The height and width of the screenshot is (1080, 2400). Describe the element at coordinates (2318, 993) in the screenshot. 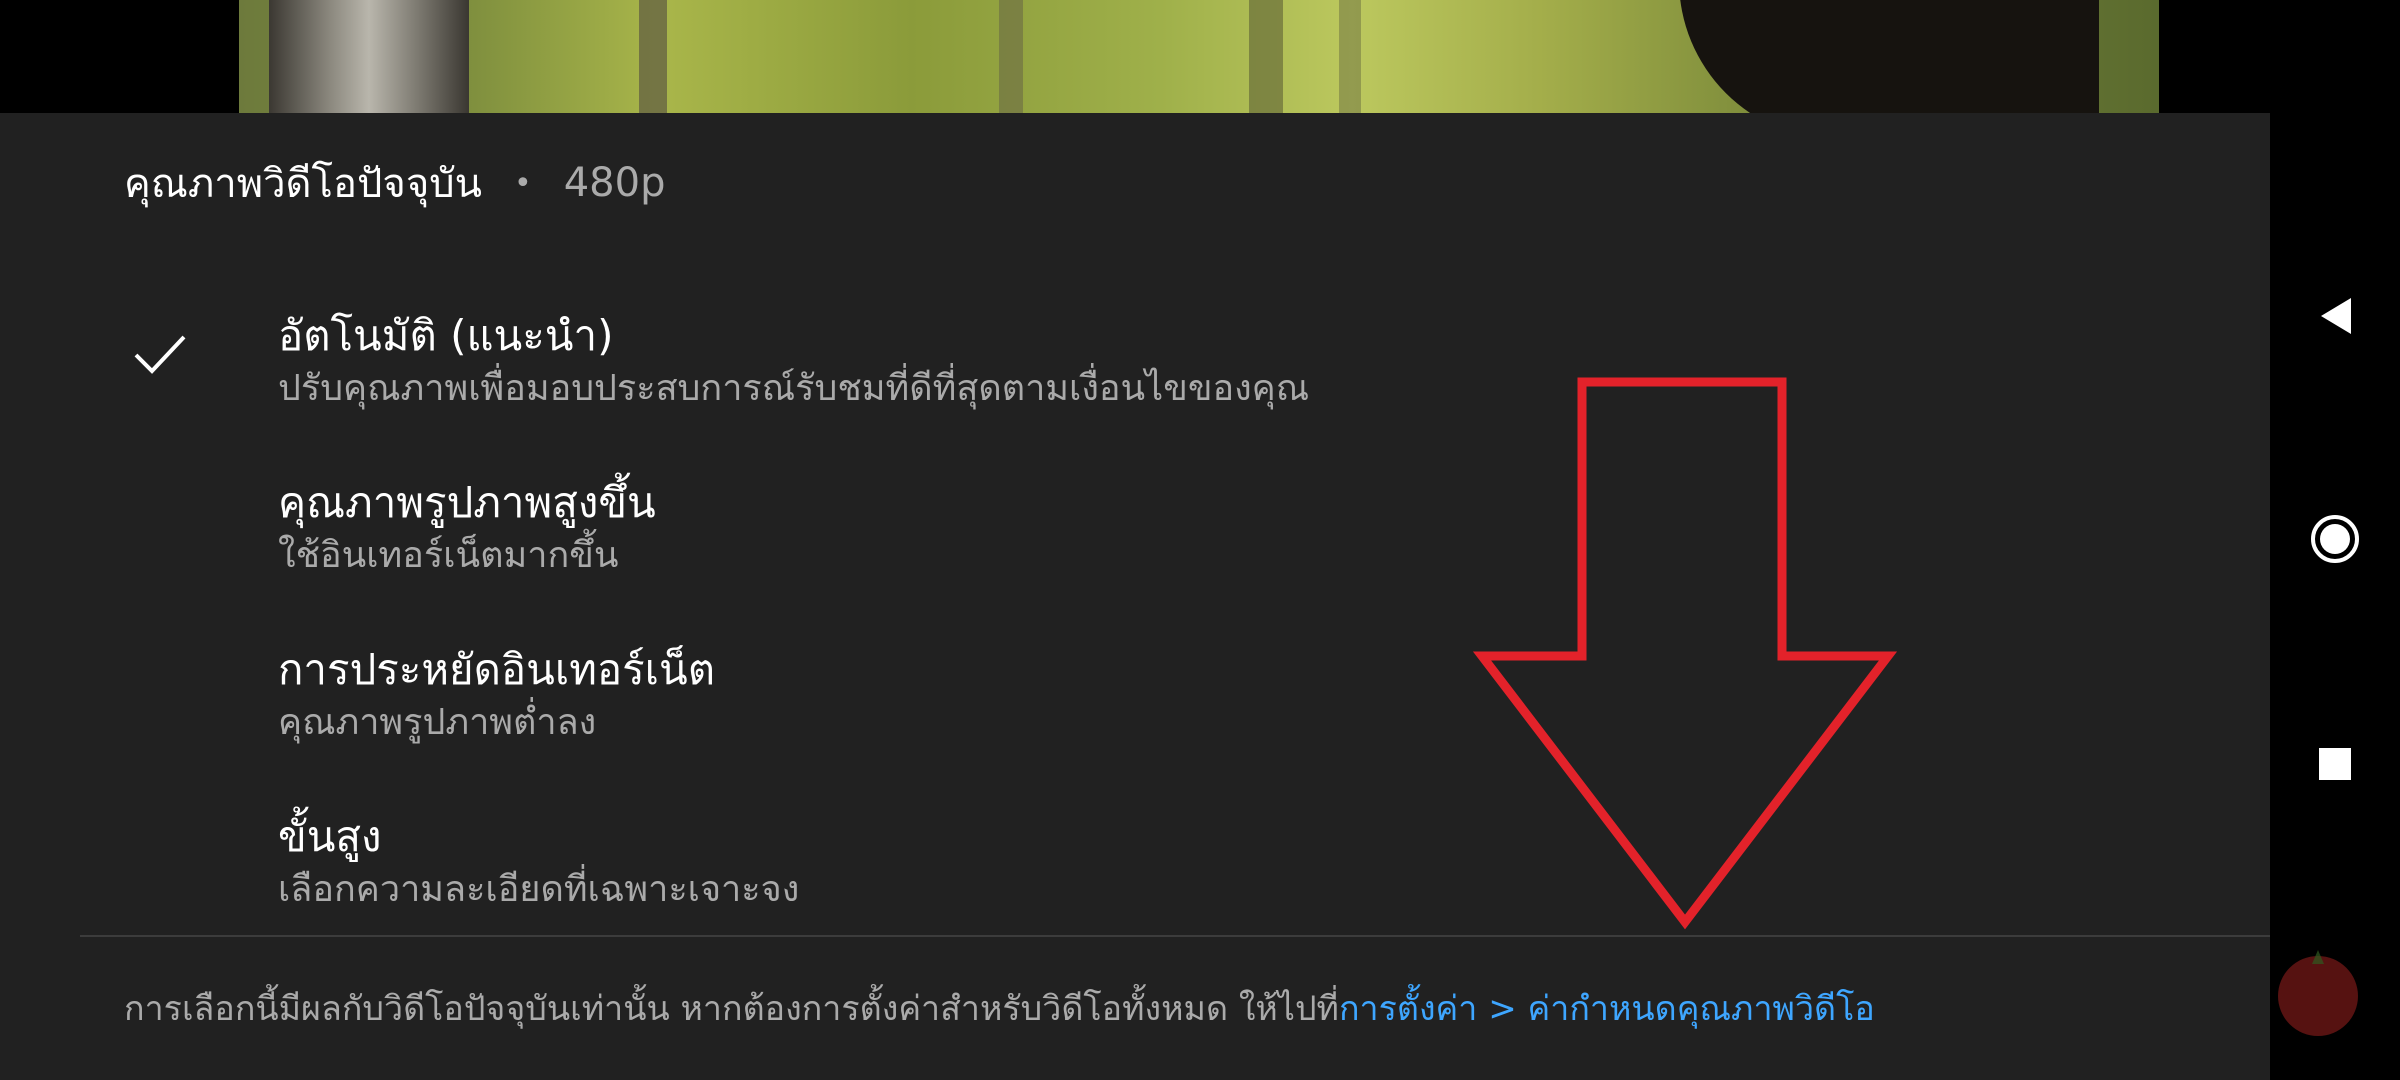

I see `channel-watermark-logo` at that location.